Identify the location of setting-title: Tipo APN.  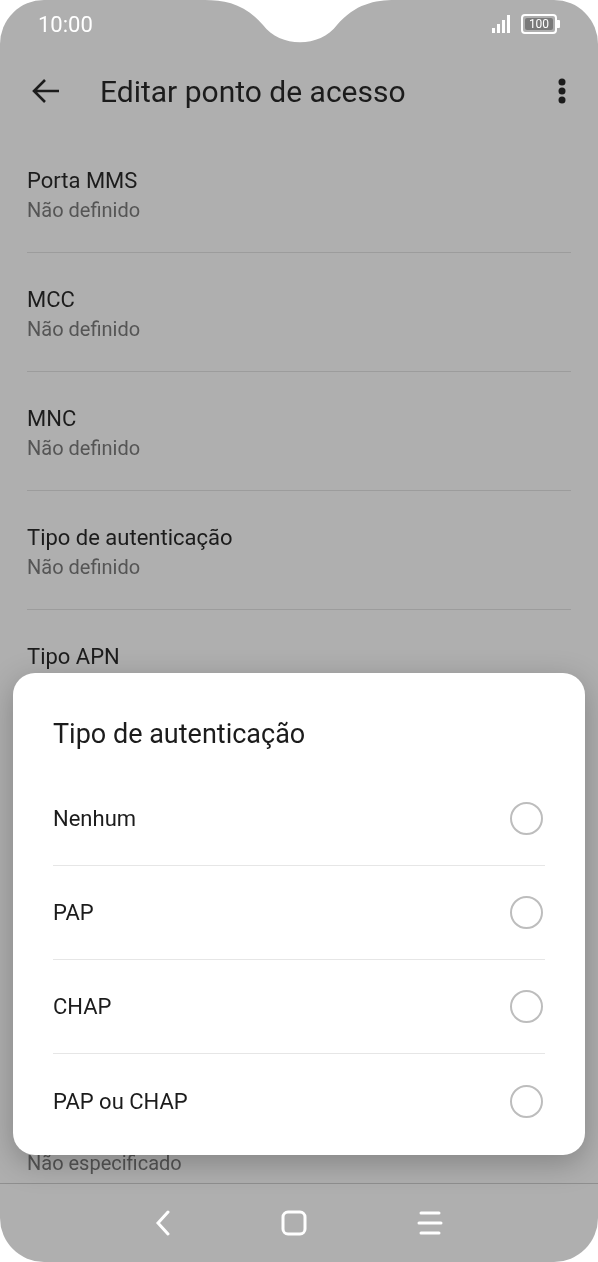
(299, 657).